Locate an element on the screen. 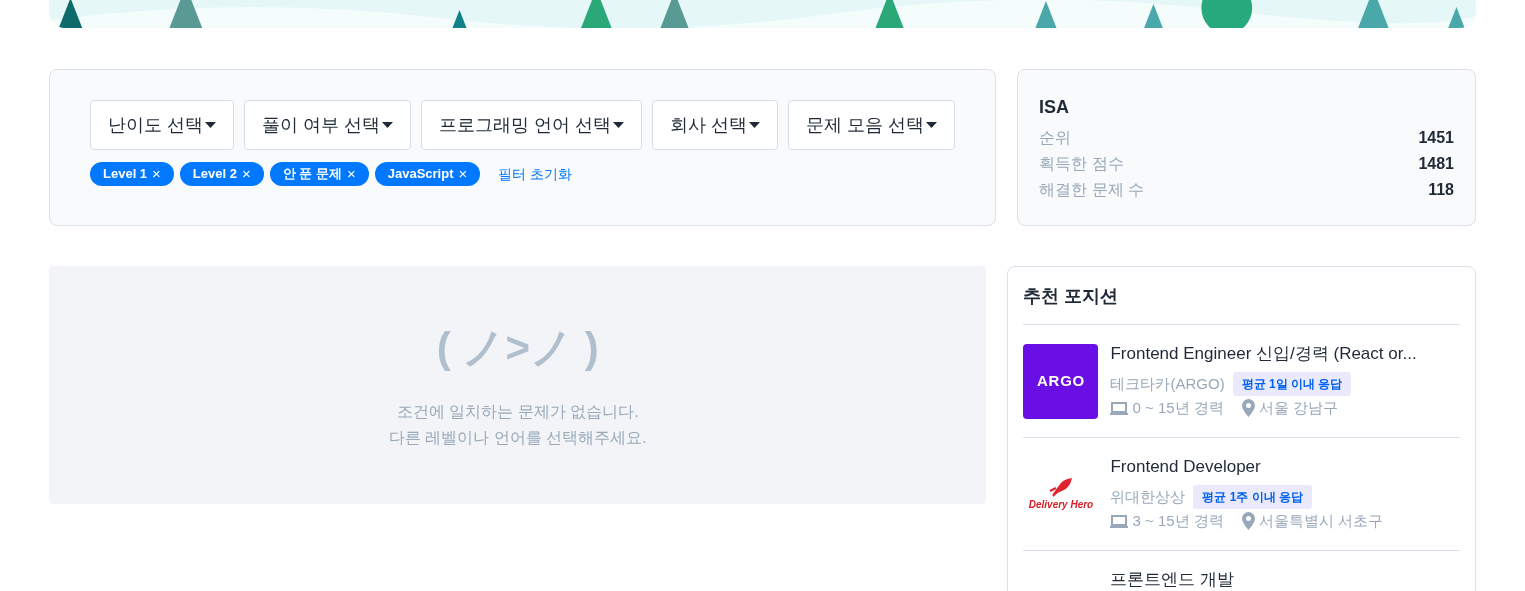 This screenshot has width=1525, height=591. company-logo: ARGO is located at coordinates (1061, 381).